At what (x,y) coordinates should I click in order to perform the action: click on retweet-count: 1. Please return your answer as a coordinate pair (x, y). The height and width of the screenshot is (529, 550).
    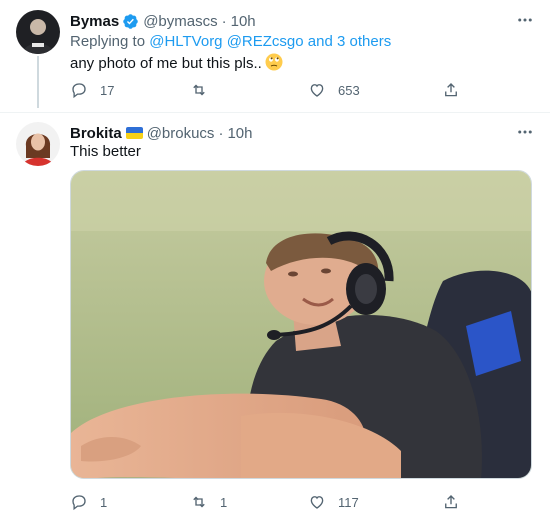
    Looking at the image, I should click on (224, 502).